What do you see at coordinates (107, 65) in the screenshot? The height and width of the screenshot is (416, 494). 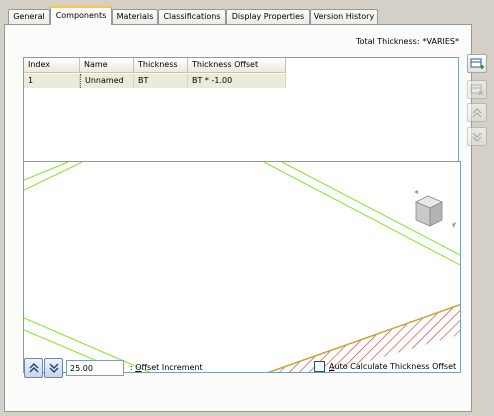 I see `column-header-name: Name` at bounding box center [107, 65].